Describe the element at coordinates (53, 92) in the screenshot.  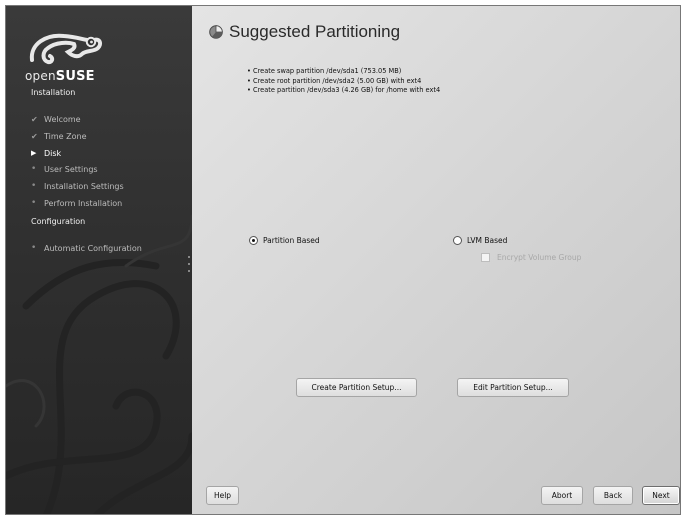
I see `installation-section-title: Installation` at that location.